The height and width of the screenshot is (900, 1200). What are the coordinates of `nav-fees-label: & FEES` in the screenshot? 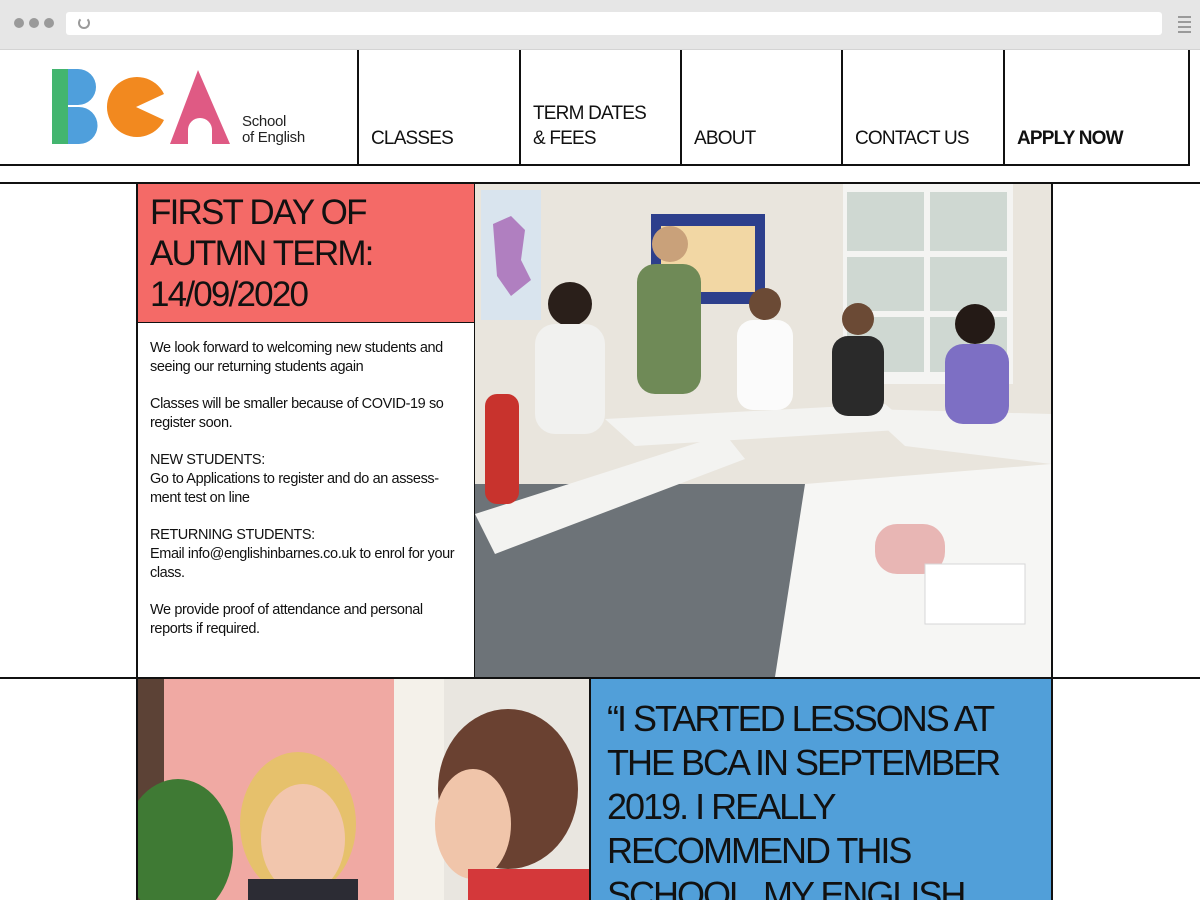 It's located at (565, 138).